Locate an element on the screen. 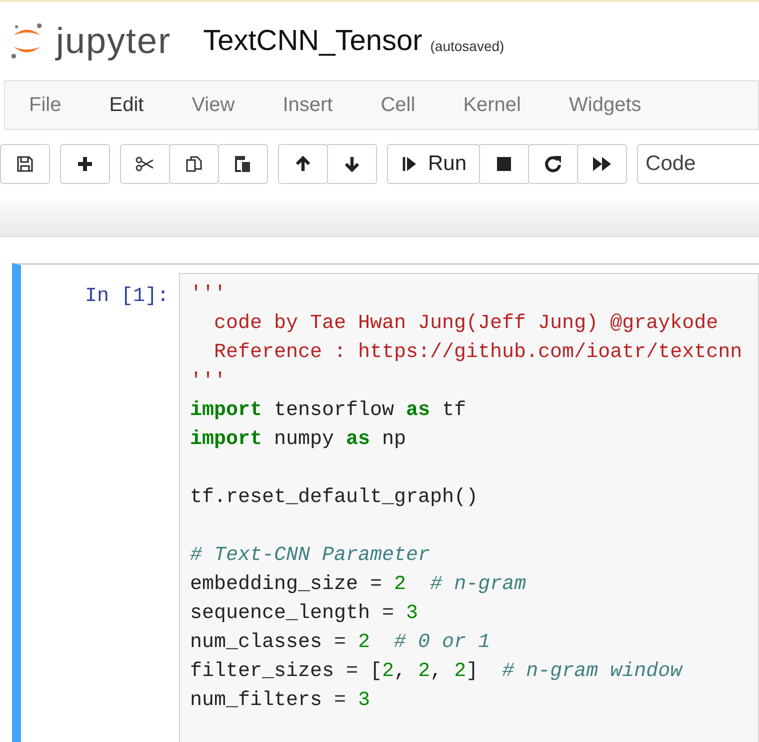 Image resolution: width=759 pixels, height=742 pixels. scissors-icon is located at coordinates (145, 164).